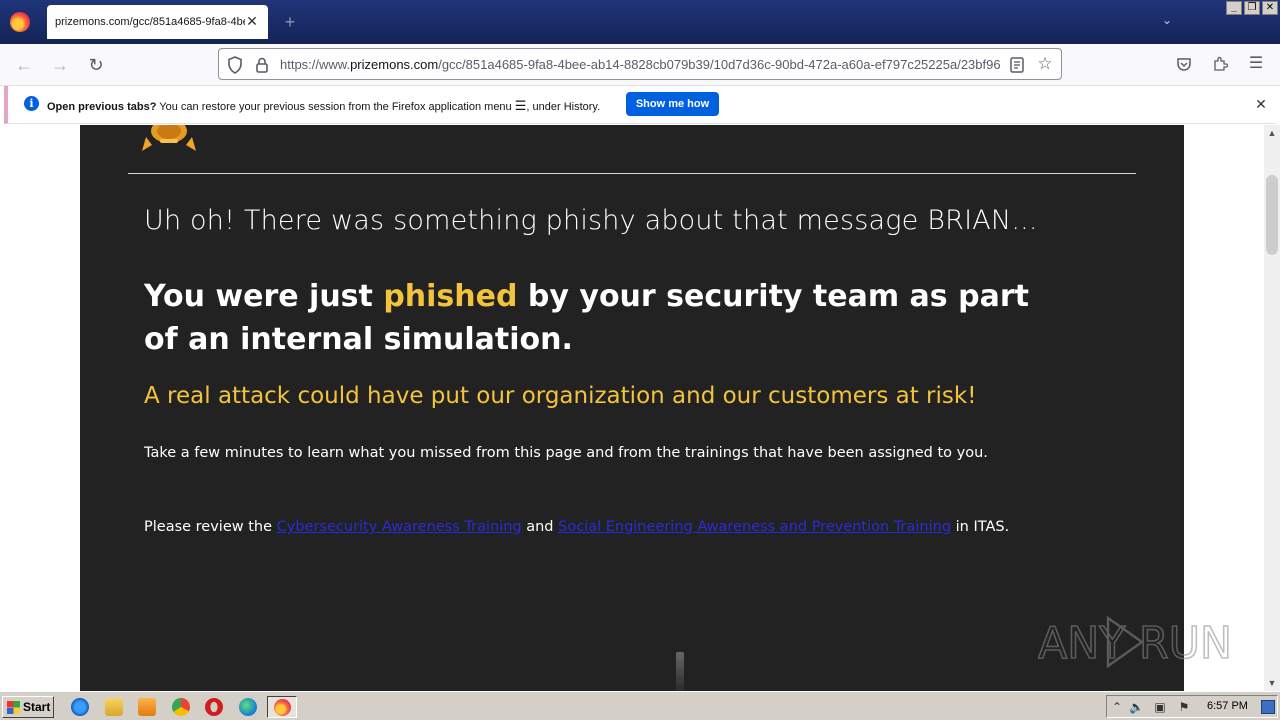 This screenshot has width=1280, height=720. Describe the element at coordinates (262, 65) in the screenshot. I see `lock-icon` at that location.